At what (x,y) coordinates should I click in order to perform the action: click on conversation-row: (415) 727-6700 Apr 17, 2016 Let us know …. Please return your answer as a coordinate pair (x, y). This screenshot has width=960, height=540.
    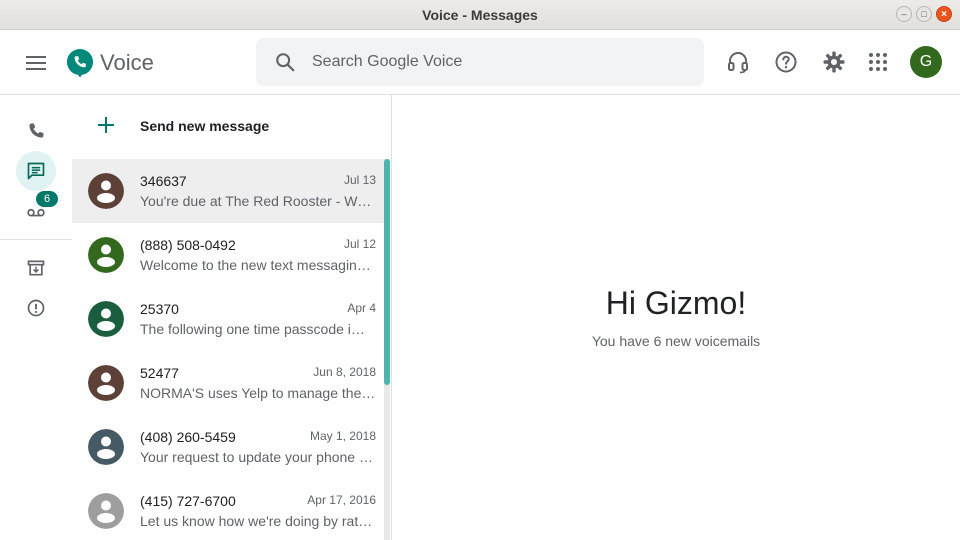
    Looking at the image, I should click on (228, 509).